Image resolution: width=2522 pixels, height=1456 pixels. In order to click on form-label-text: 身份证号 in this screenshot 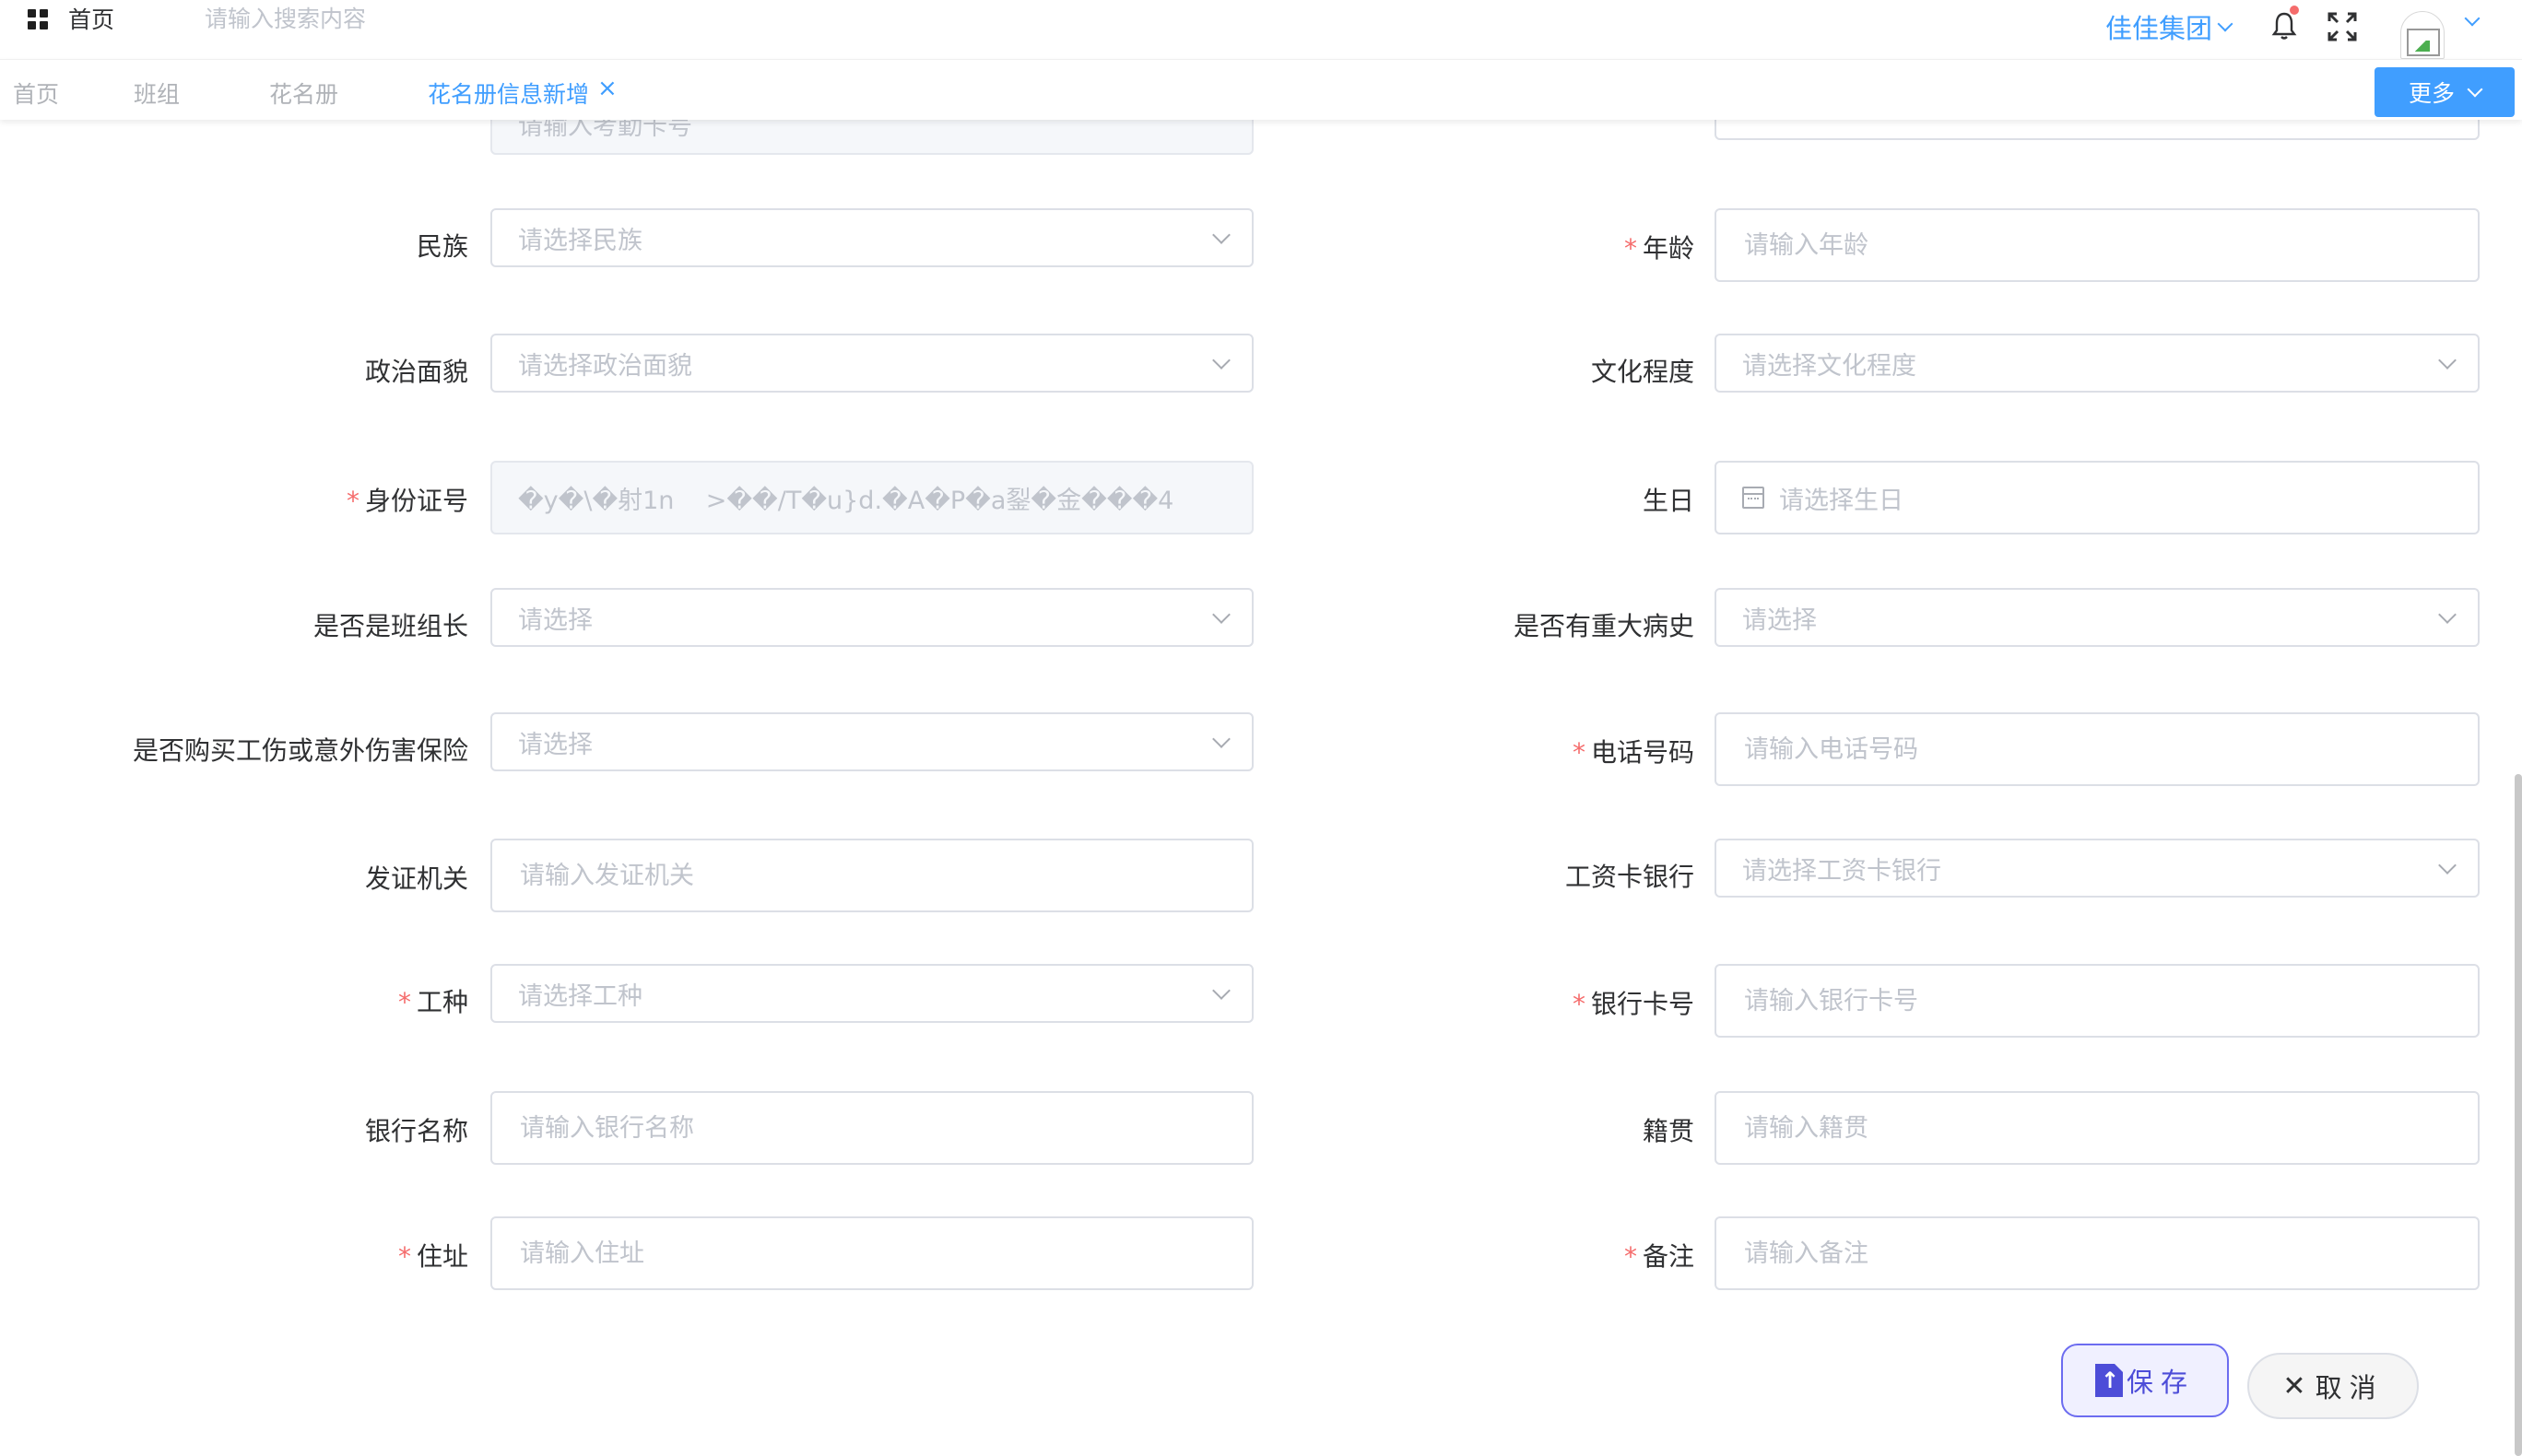, I will do `click(416, 501)`.